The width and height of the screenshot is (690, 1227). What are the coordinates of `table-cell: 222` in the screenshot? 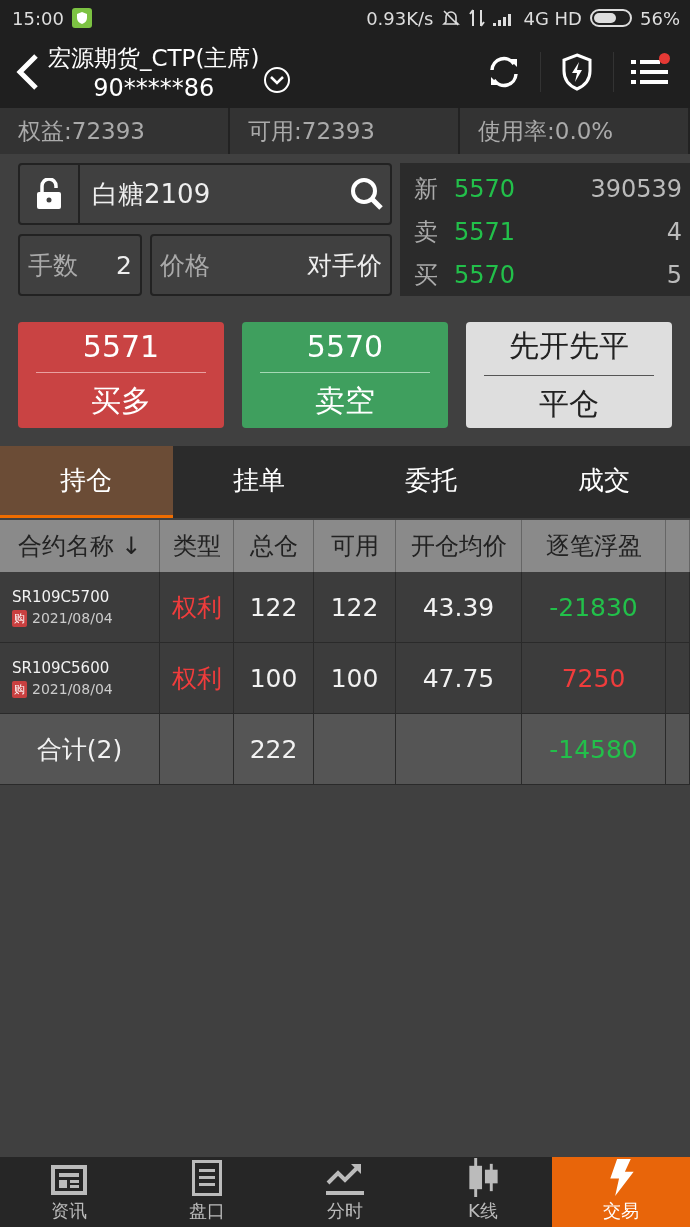 It's located at (274, 749).